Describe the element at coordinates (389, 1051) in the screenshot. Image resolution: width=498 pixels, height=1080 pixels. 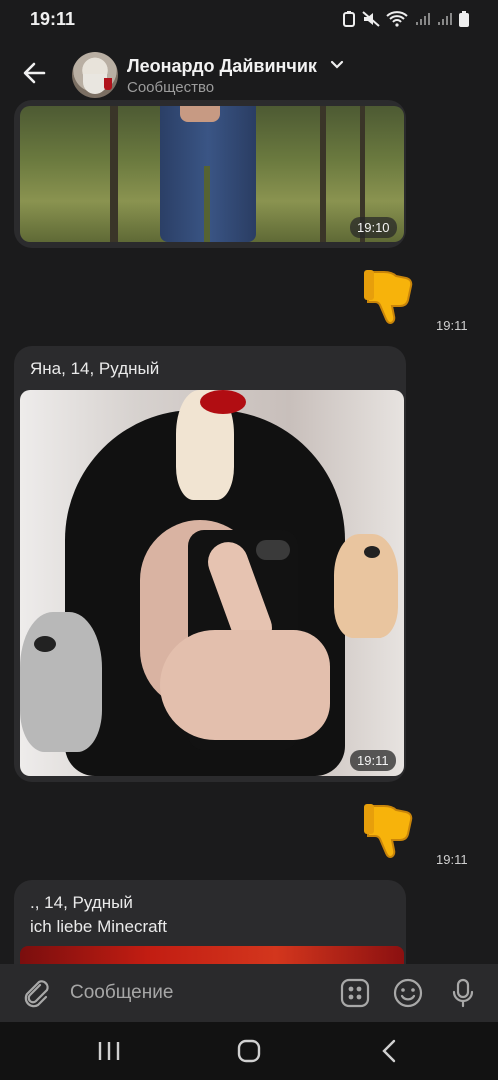
I see `chevron-left-icon` at that location.